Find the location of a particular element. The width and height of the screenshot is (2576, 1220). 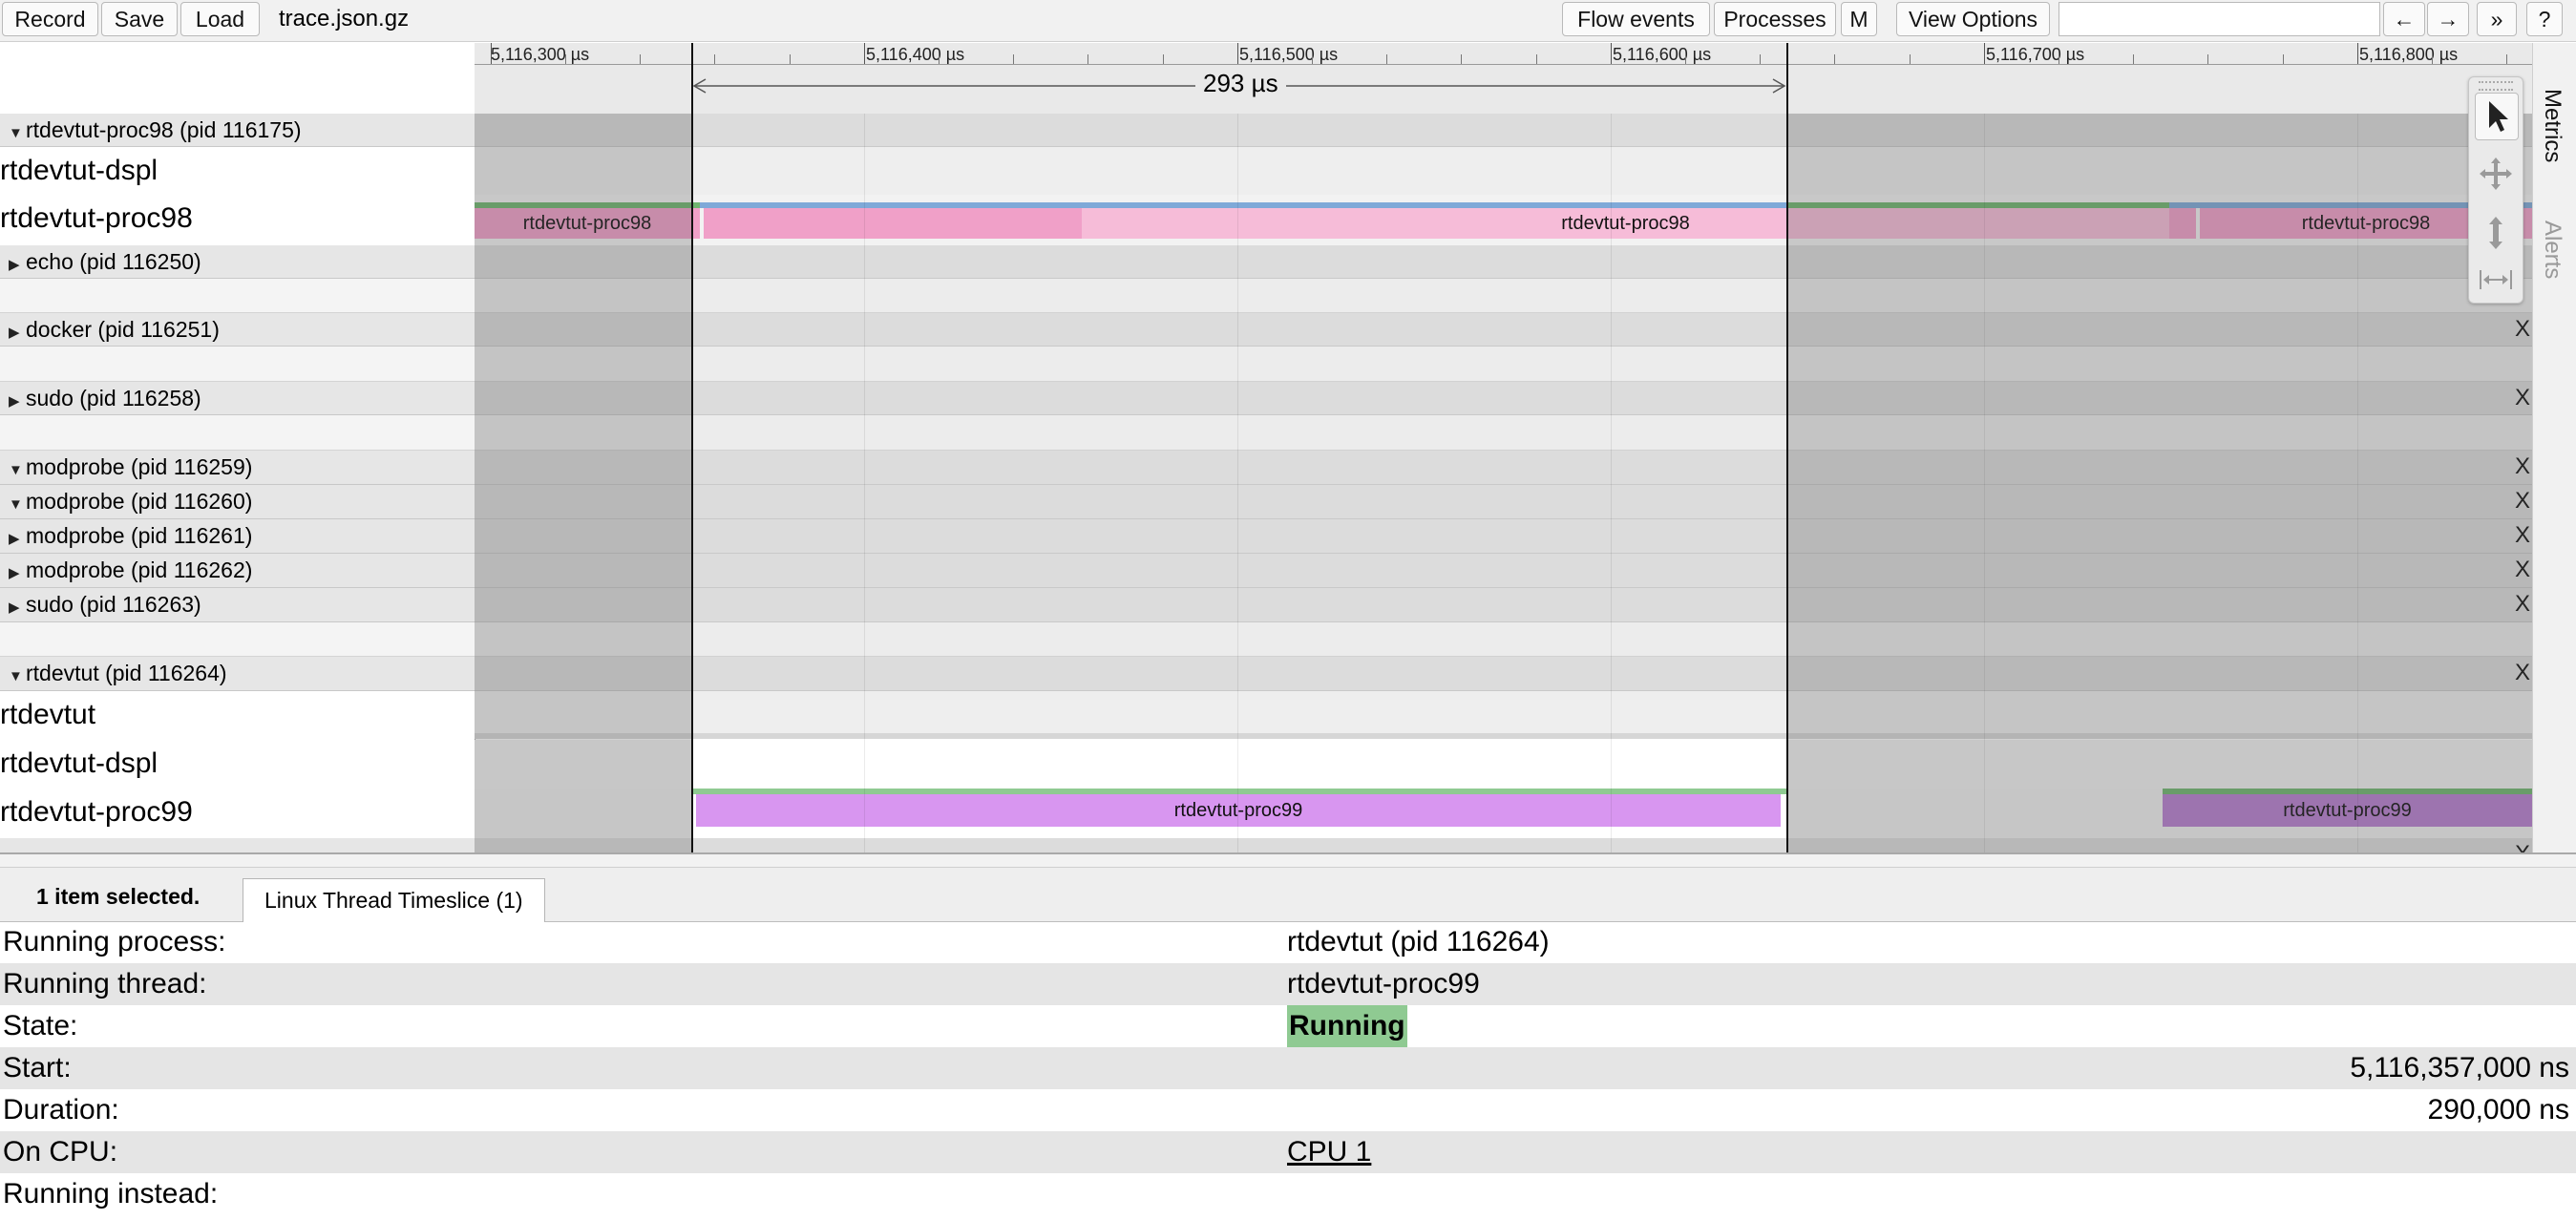

flow-events-button: Flow events is located at coordinates (1636, 19).